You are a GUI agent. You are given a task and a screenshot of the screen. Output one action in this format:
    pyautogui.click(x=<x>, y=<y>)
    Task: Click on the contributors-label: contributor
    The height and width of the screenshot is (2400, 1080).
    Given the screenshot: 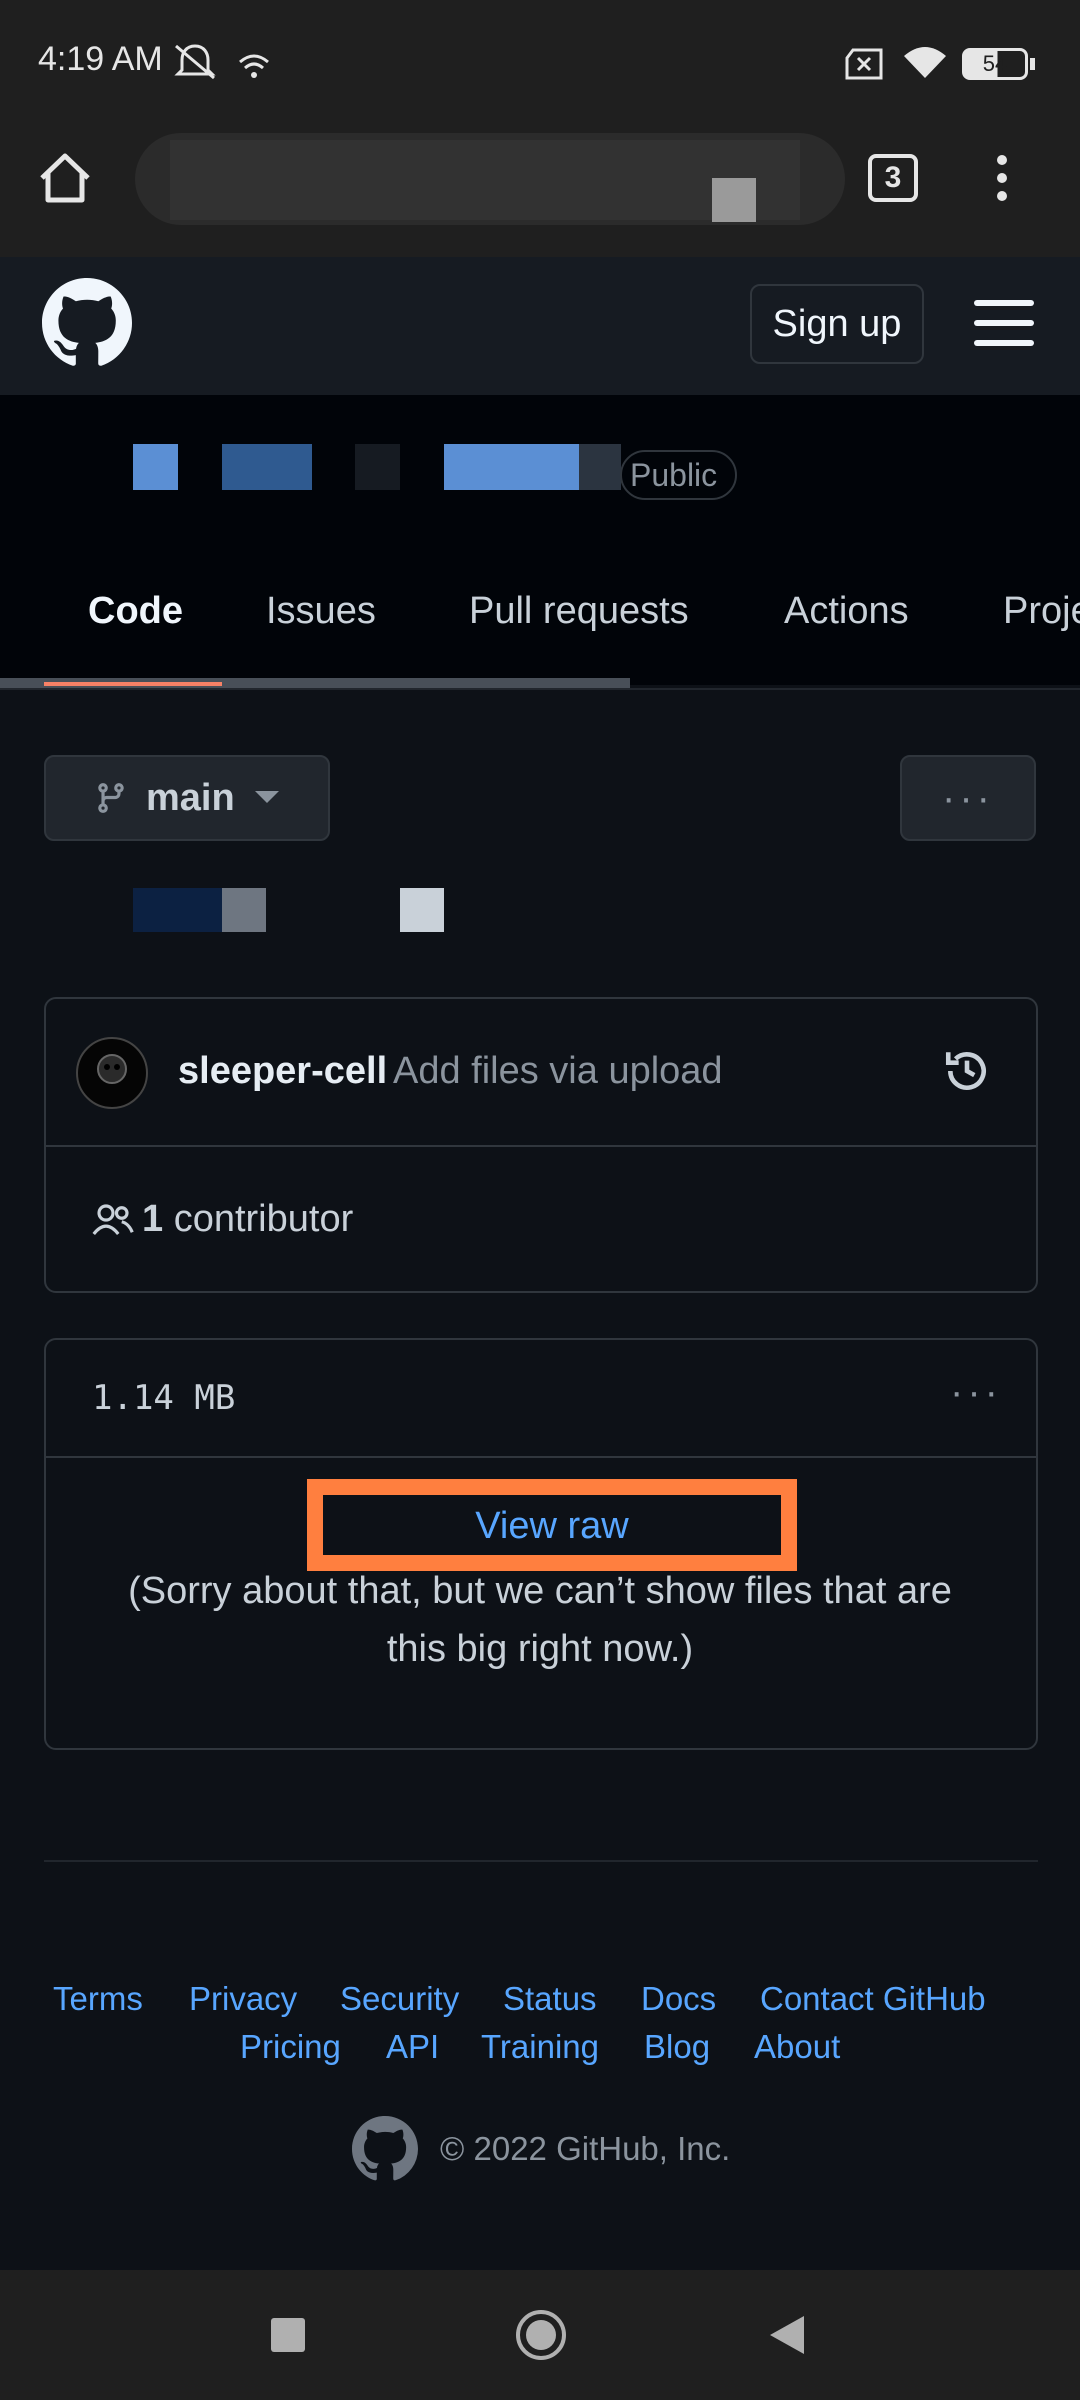 What is the action you would take?
    pyautogui.click(x=263, y=1219)
    